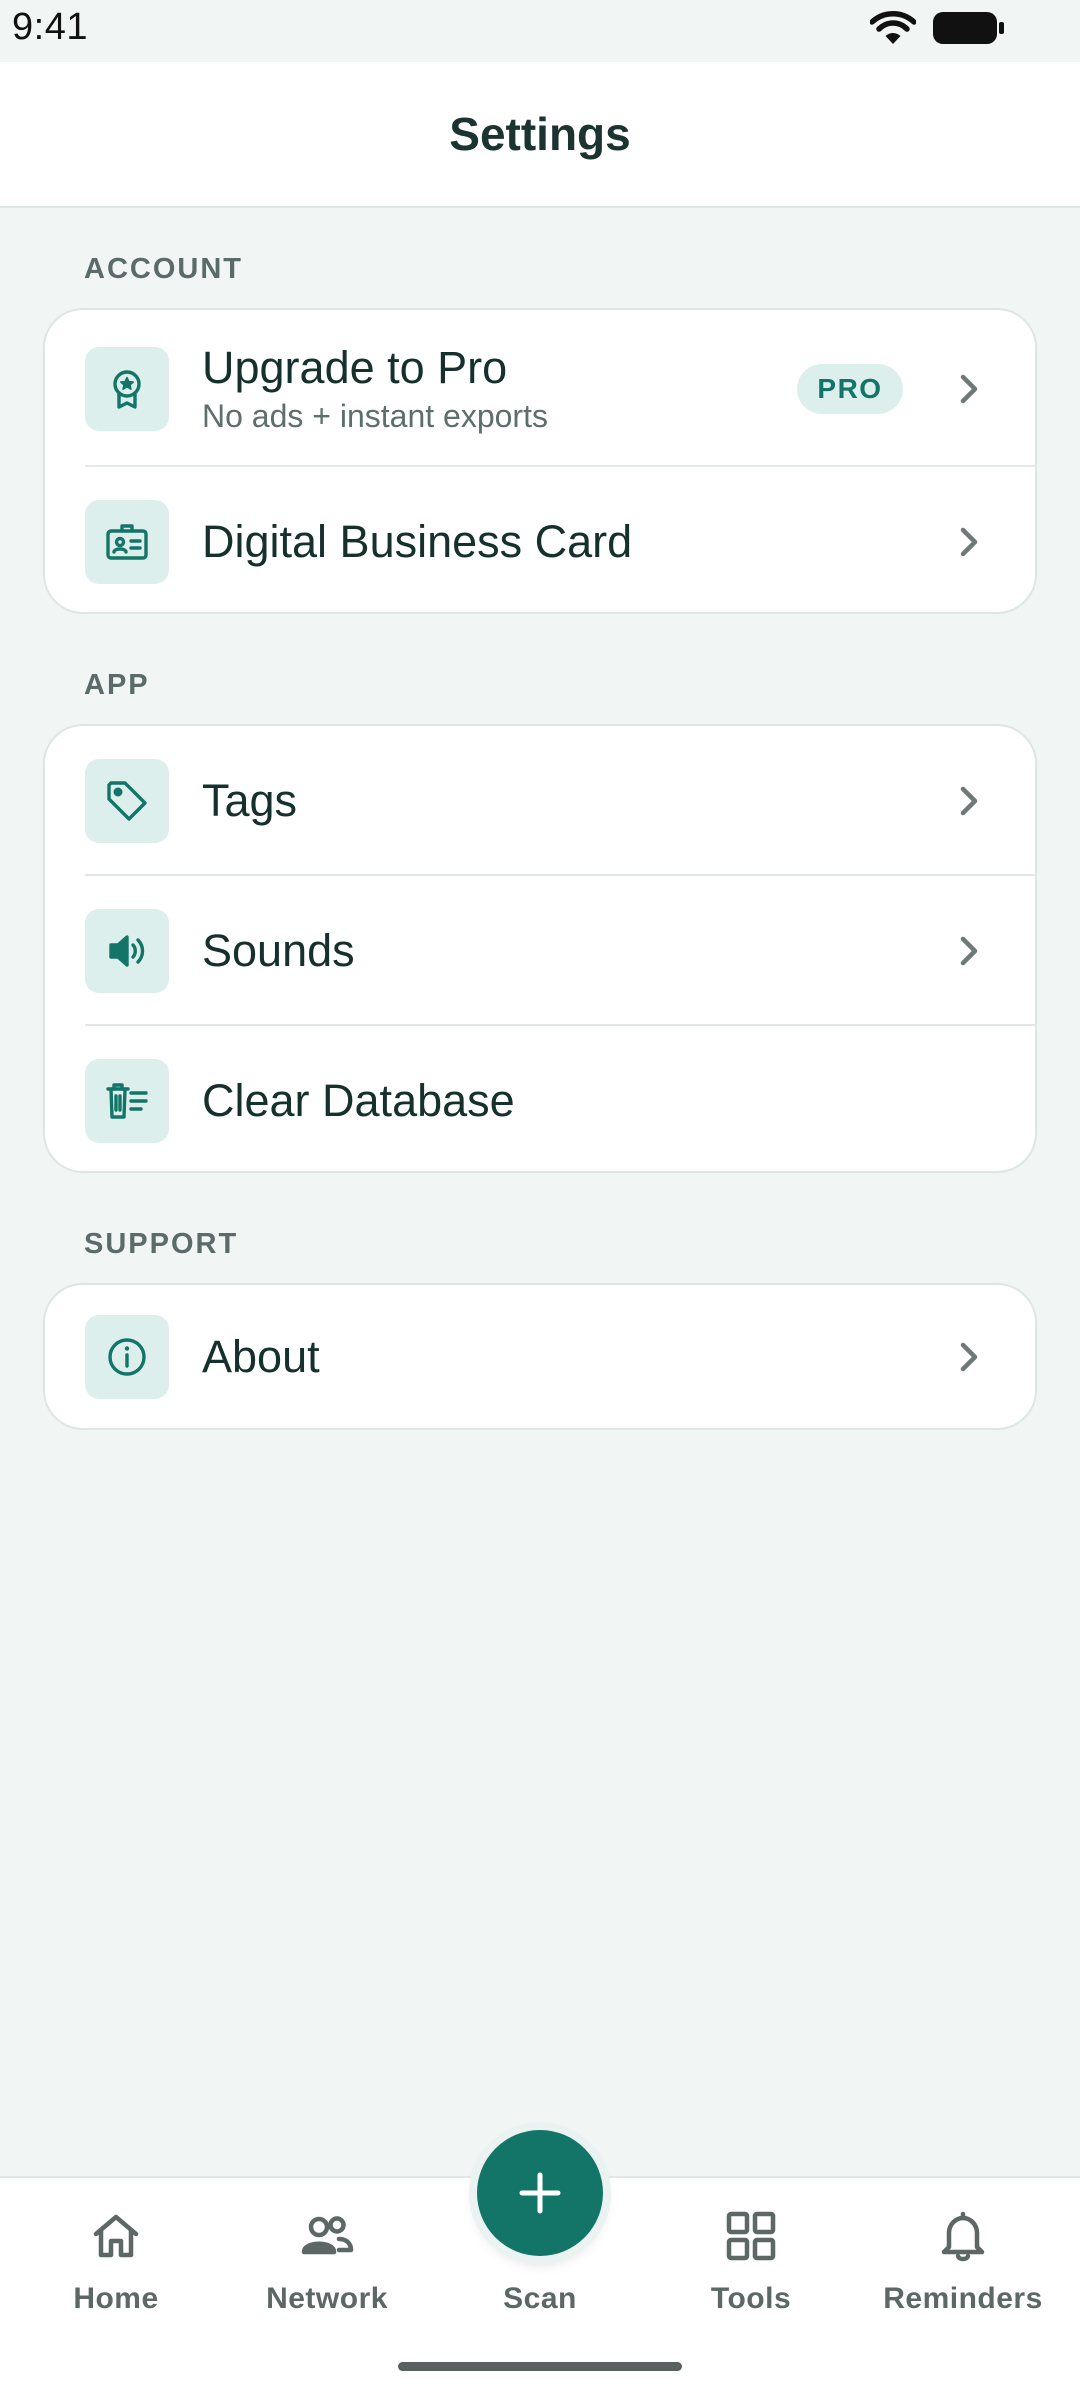 The image size is (1080, 2400). What do you see at coordinates (540, 31) in the screenshot?
I see `status-bar: 9:41` at bounding box center [540, 31].